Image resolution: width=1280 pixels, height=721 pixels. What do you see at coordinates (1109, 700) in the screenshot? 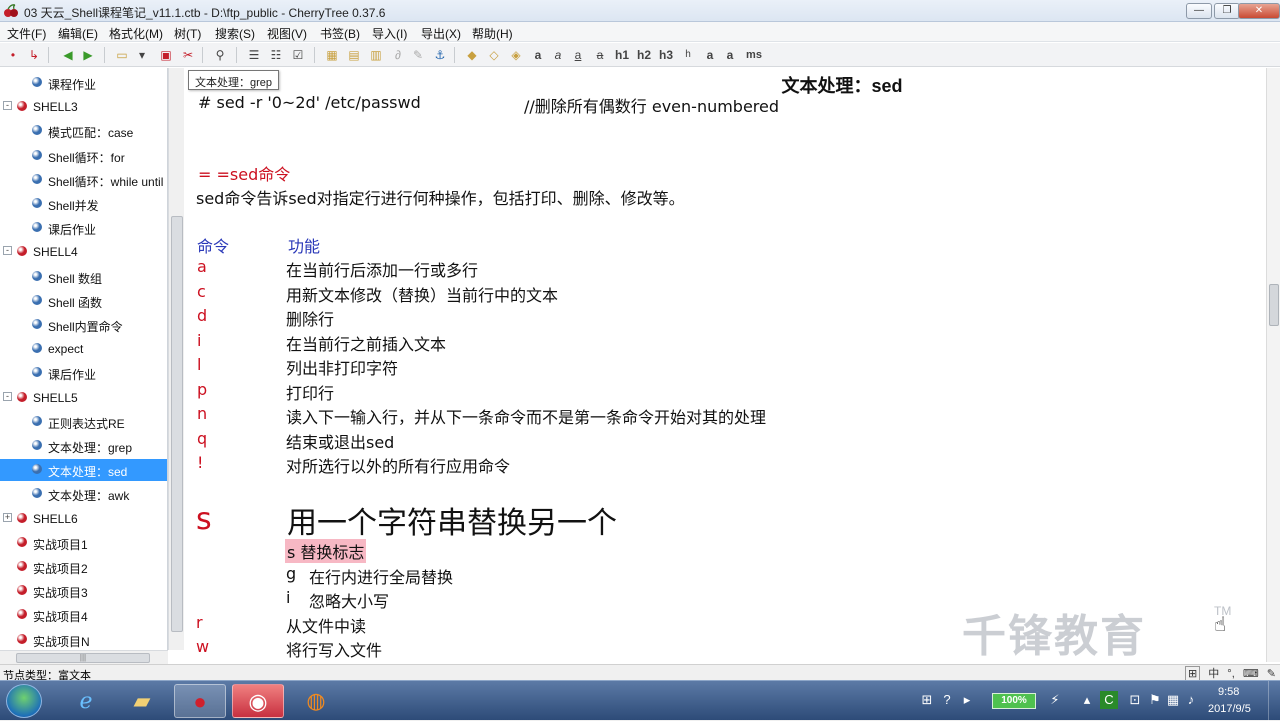
I see `tray-app-icon: C` at bounding box center [1109, 700].